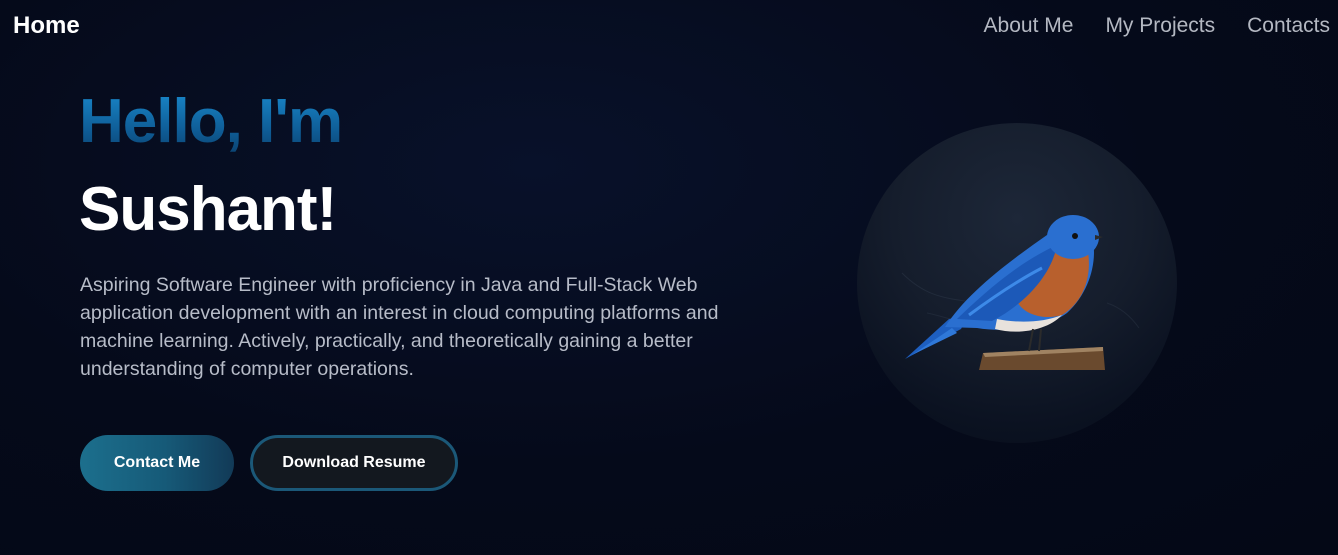 This screenshot has height=555, width=1338. I want to click on top-nav: About Me My Projects Contacts, so click(1157, 26).